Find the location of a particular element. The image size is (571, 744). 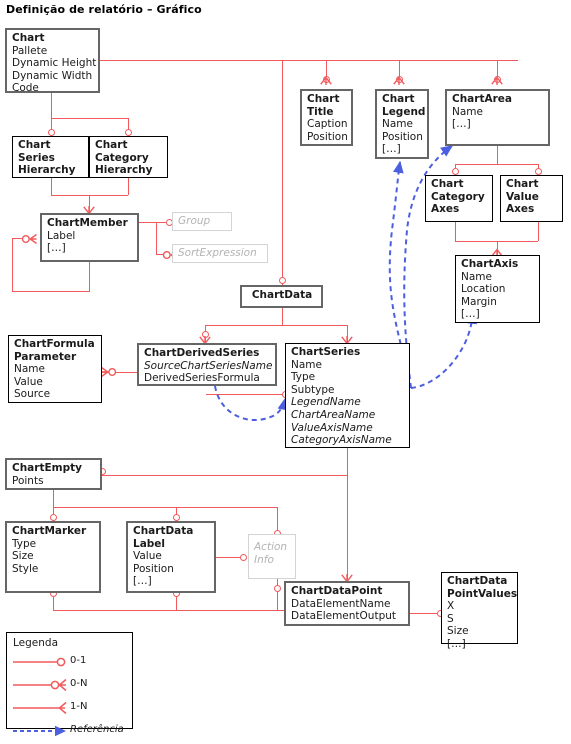

ghost-entity-sort-expression: SortExpression is located at coordinates (220, 253).